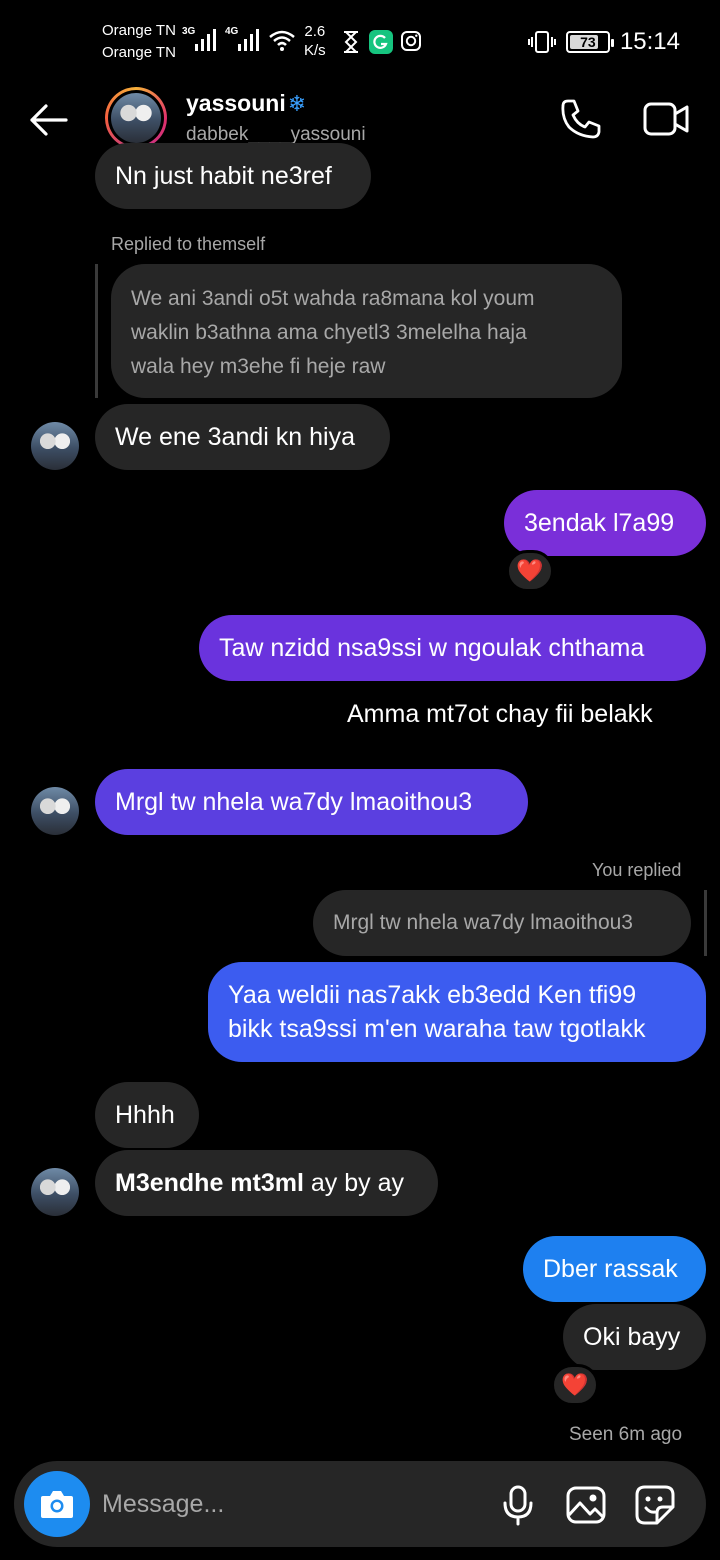  Describe the element at coordinates (282, 40) in the screenshot. I see `wifi-icon` at that location.